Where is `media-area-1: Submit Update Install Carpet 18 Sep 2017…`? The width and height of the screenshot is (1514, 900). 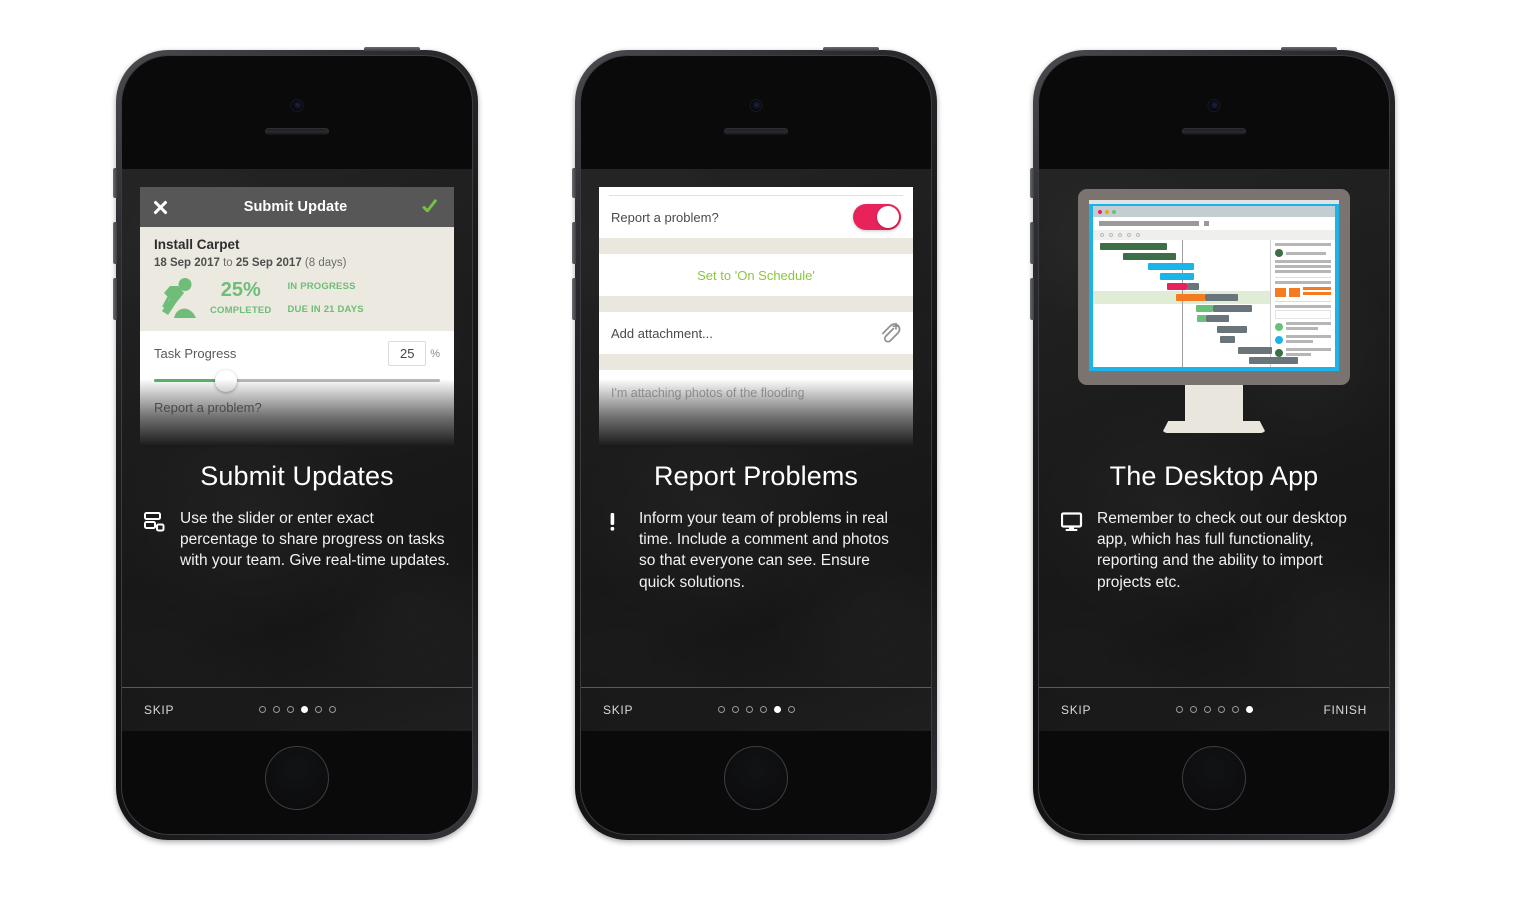
media-area-1: Submit Update Install Carpet 18 Sep 2017… is located at coordinates (297, 308).